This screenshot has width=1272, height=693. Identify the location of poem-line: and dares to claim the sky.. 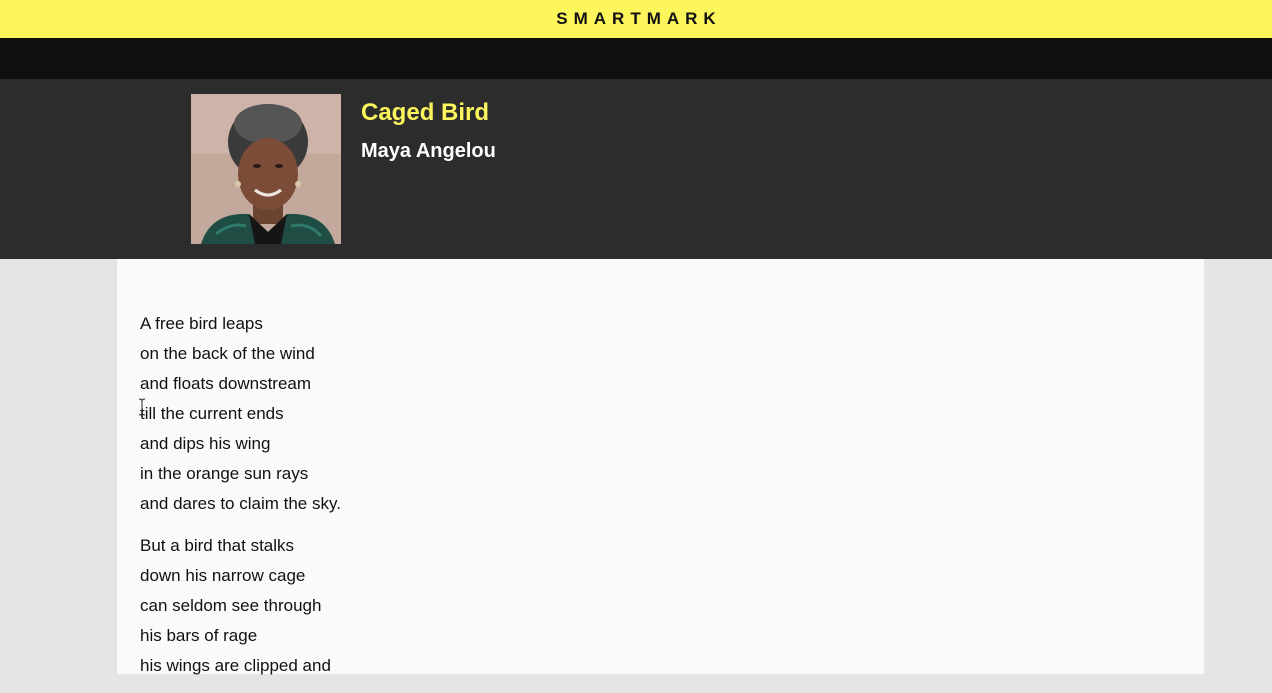
(240, 503).